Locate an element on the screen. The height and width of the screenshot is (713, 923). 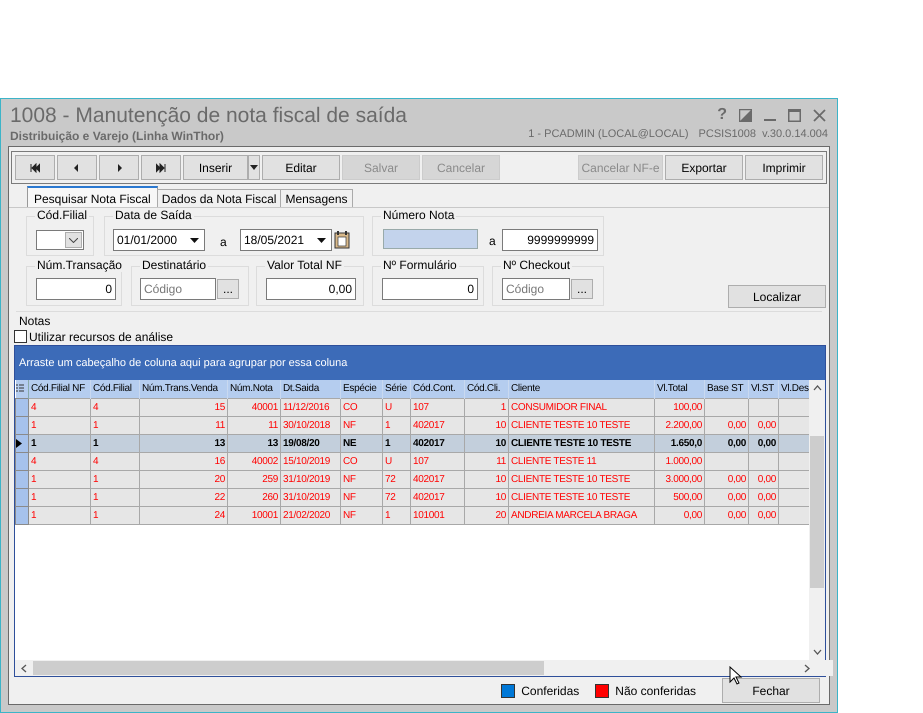
table-cell: 31/10/2019 is located at coordinates (306, 479).